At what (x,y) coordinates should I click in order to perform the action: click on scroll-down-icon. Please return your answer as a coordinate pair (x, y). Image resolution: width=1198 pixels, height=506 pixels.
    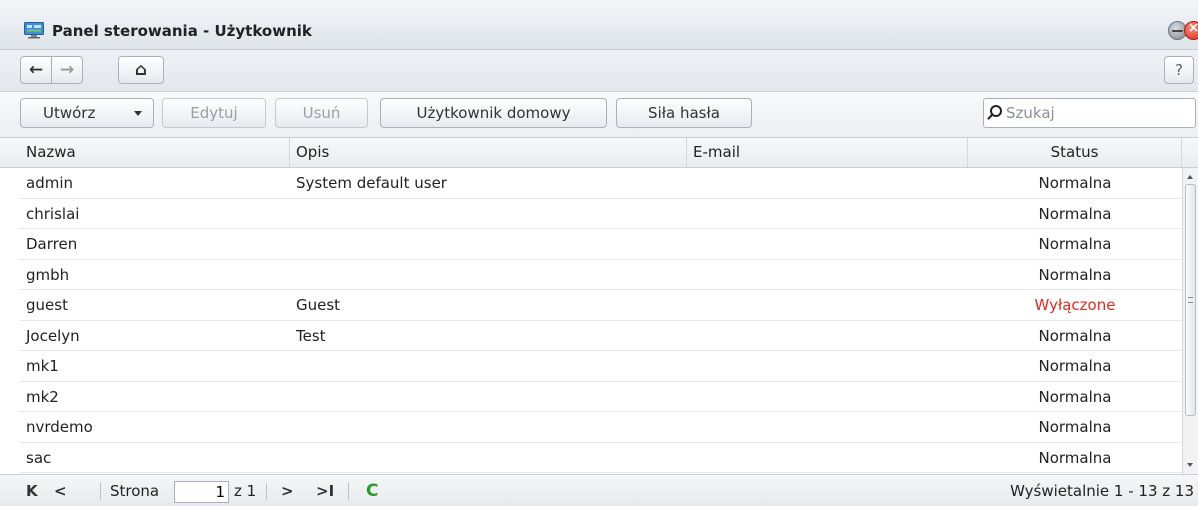
    Looking at the image, I should click on (1190, 465).